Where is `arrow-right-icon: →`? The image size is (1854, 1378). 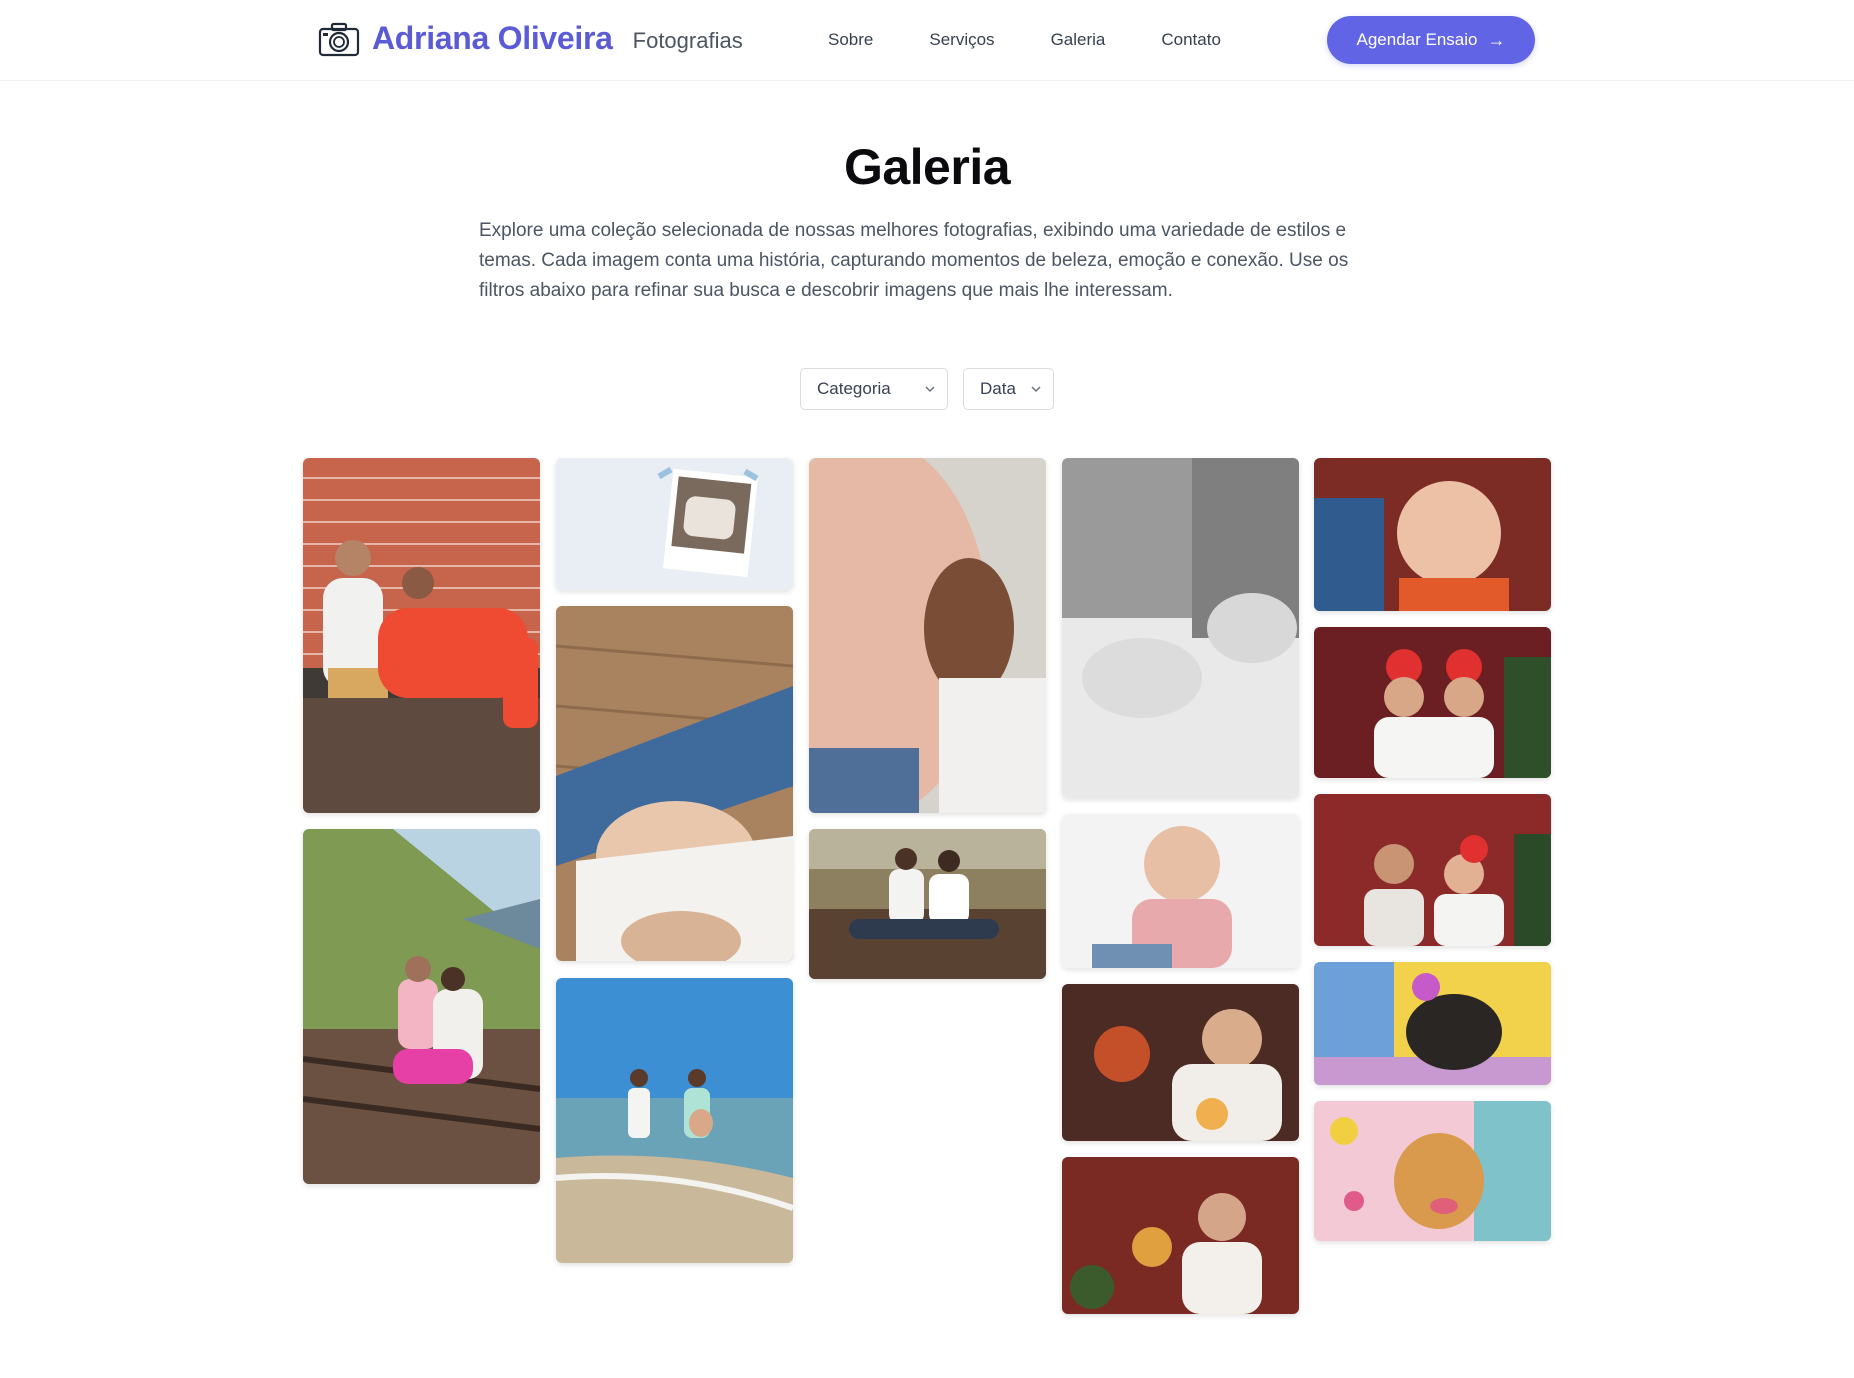 arrow-right-icon: → is located at coordinates (1496, 39).